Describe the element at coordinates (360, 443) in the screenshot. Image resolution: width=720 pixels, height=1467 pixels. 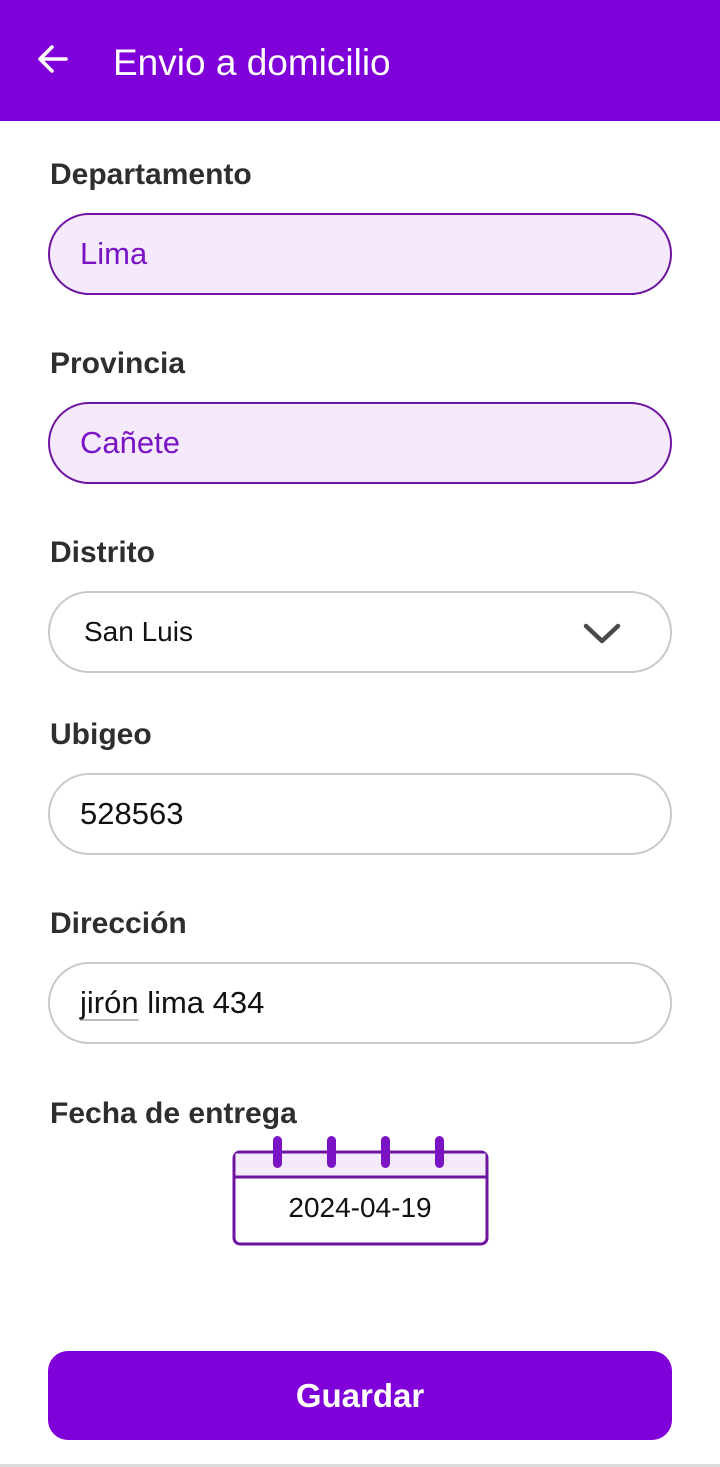
I see `provincia-field: Cañete` at that location.